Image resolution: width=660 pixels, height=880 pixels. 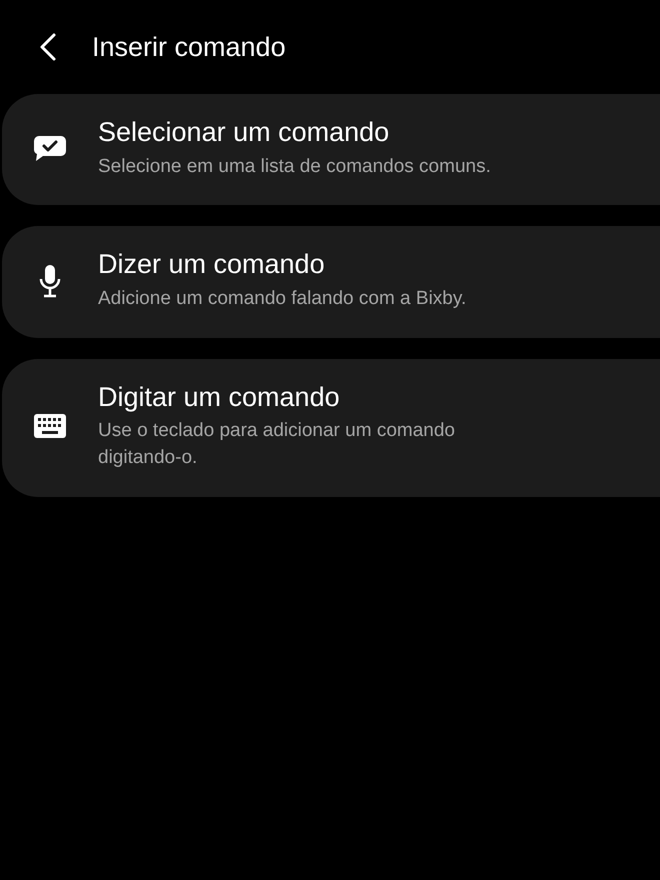 What do you see at coordinates (219, 397) in the screenshot?
I see `option-title: Digitar um comando` at bounding box center [219, 397].